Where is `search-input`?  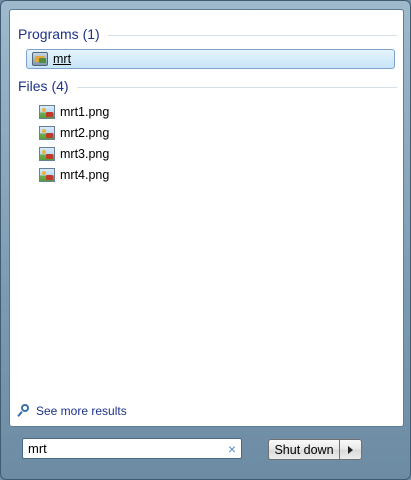
search-input is located at coordinates (123, 448).